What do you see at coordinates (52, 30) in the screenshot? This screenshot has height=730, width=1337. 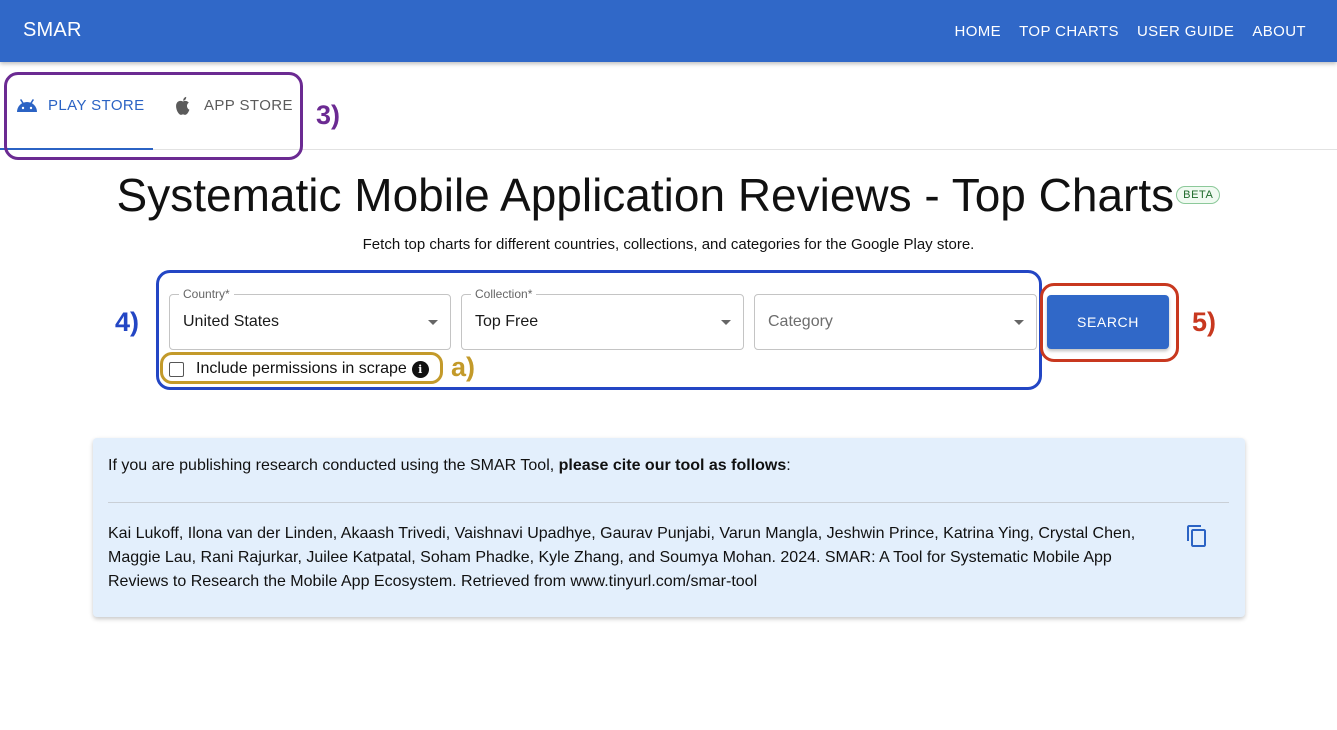 I see `brand-logo: SMAR` at bounding box center [52, 30].